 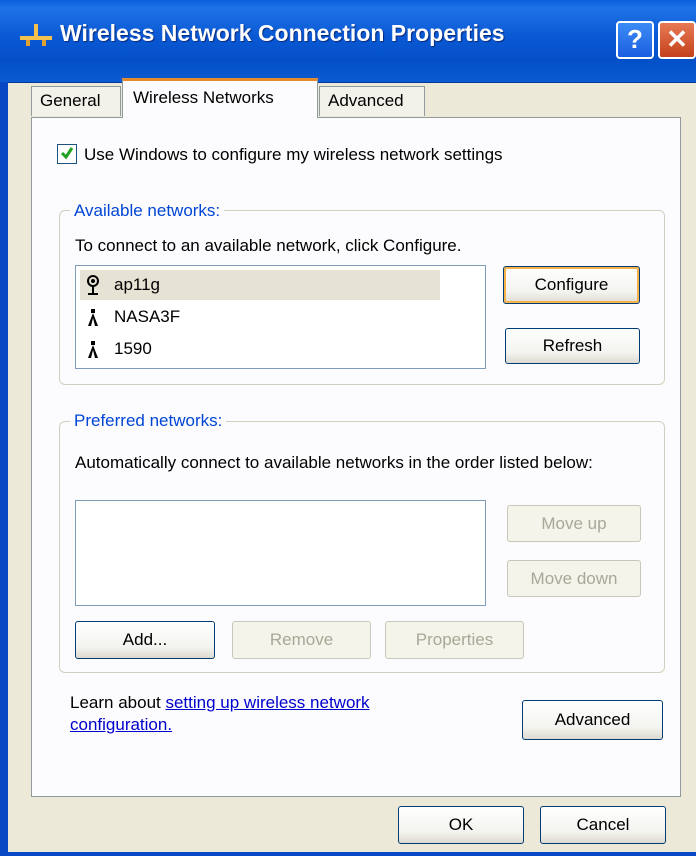 I want to click on move-down-button: Move down, so click(x=574, y=578).